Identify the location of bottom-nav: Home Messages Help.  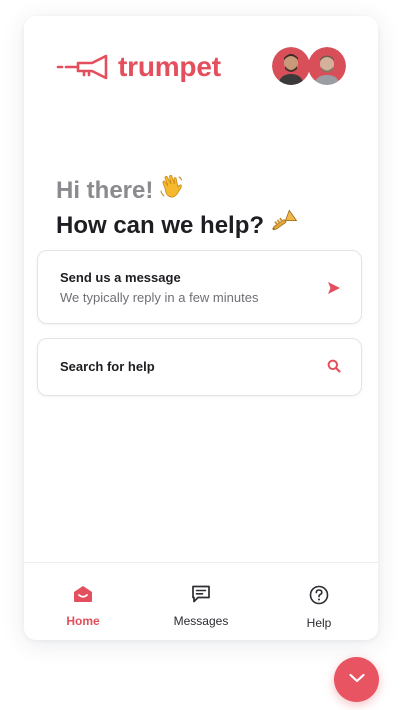
(201, 601).